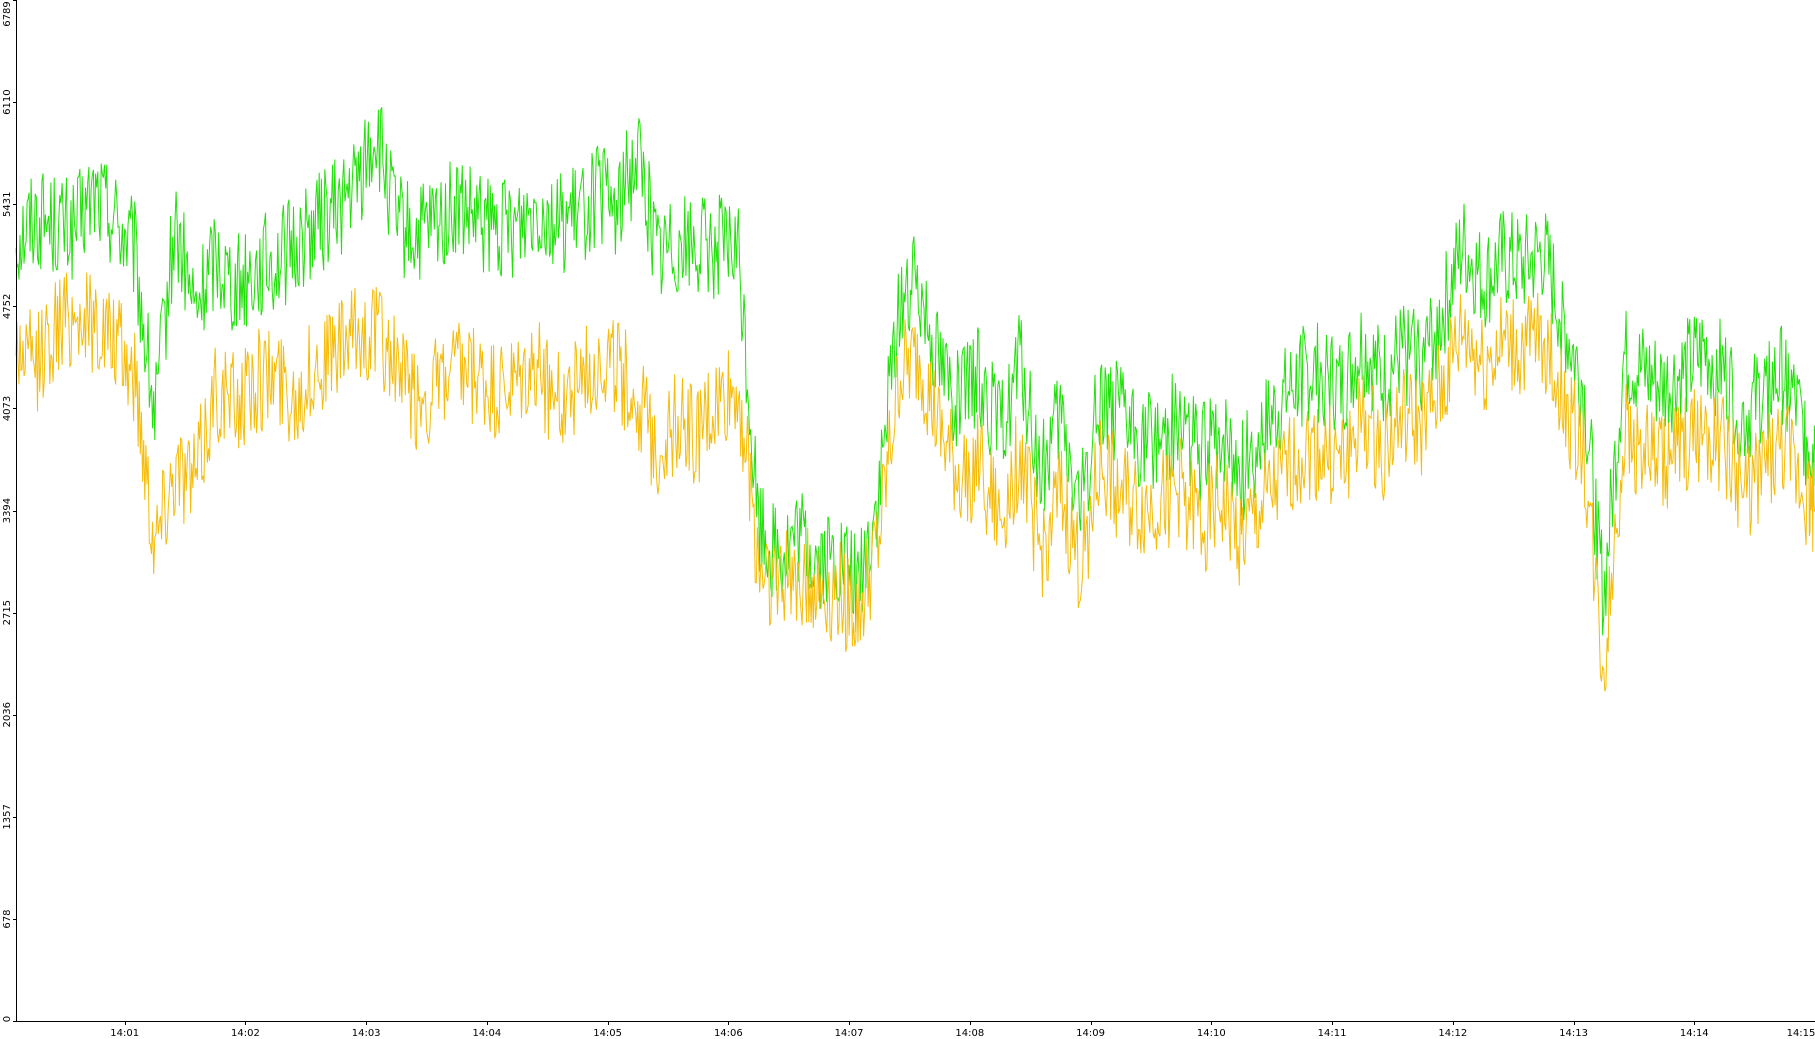 This screenshot has width=1815, height=1039. Describe the element at coordinates (1090, 1033) in the screenshot. I see `x-tick-label: 14:09` at that location.